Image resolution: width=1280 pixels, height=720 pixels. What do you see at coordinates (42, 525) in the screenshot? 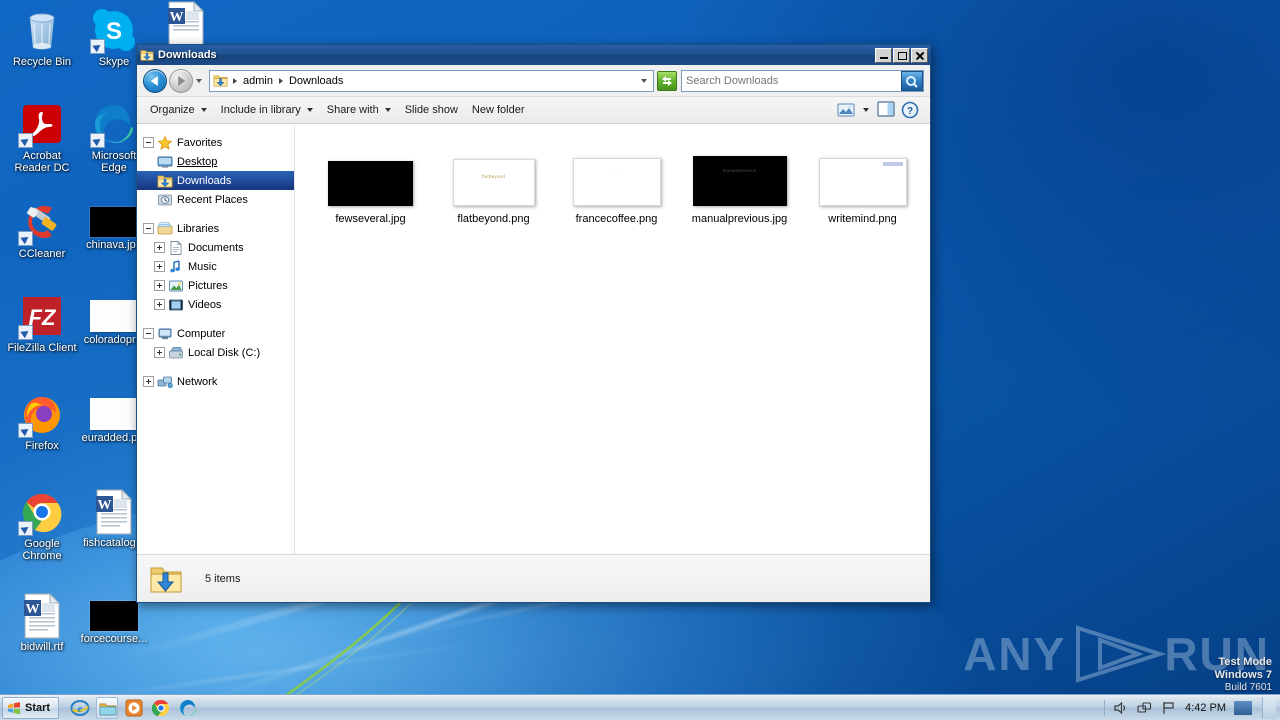
I see `desktop-icon-google-chrome: Google Chrome` at bounding box center [42, 525].